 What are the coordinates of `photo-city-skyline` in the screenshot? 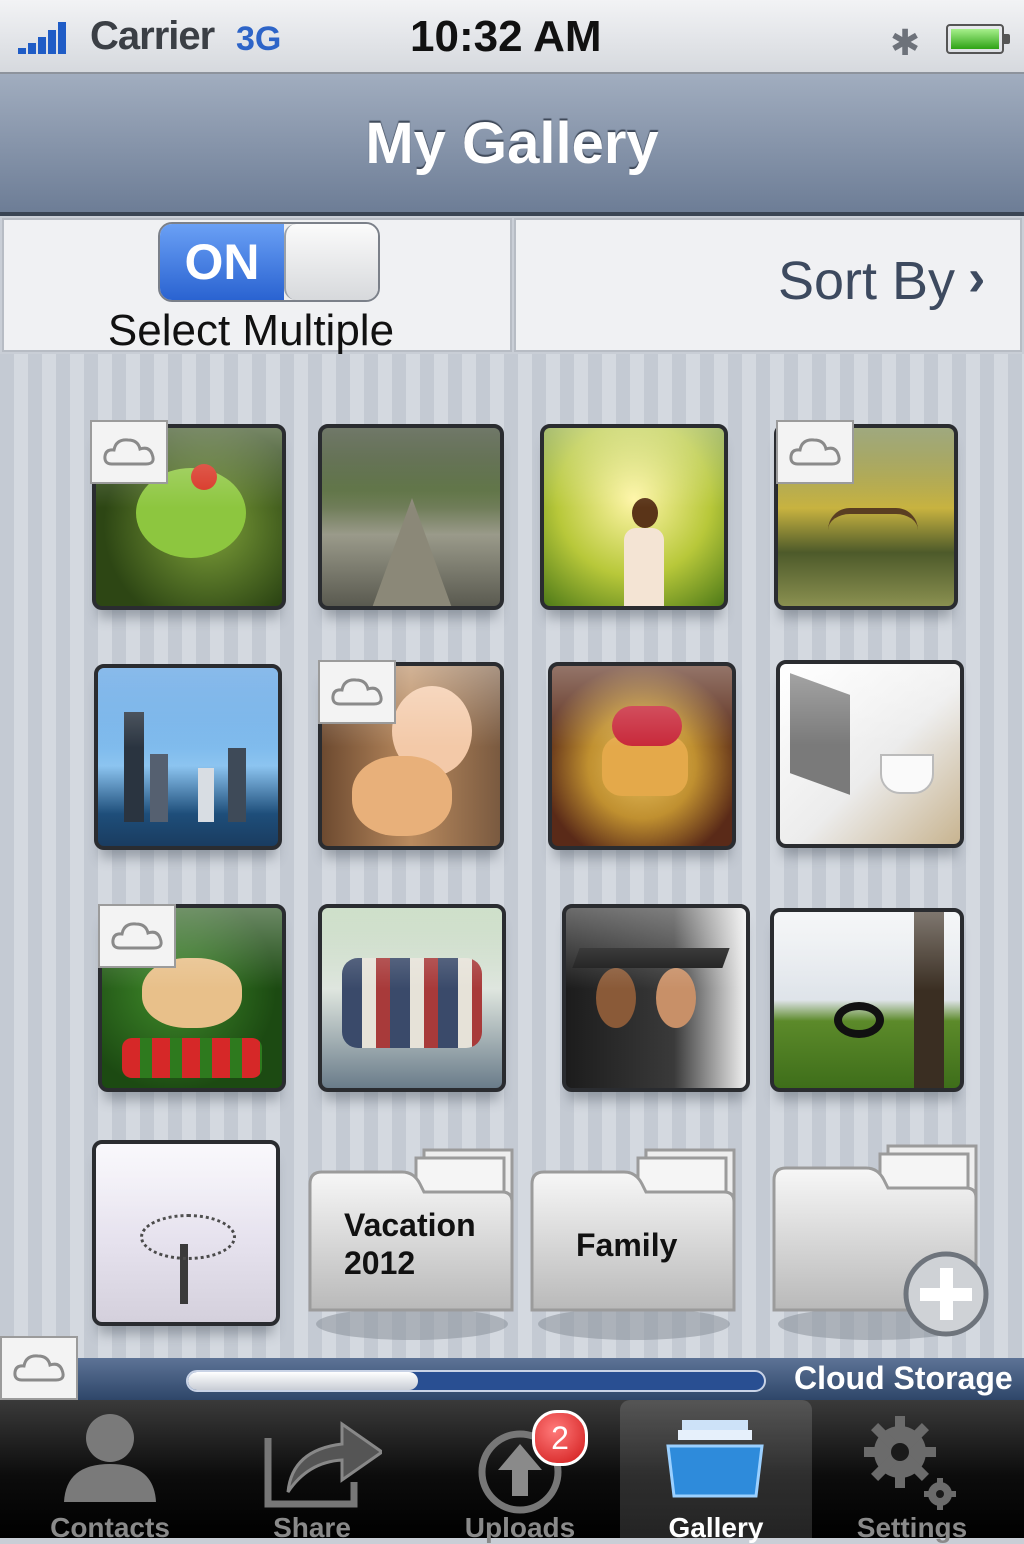 It's located at (188, 757).